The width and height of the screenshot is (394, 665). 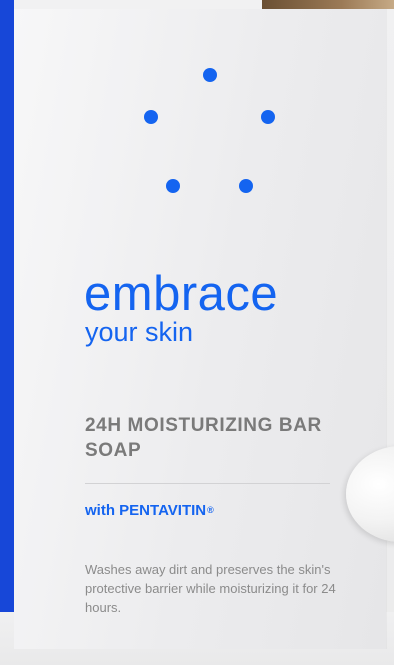 I want to click on subheadline: your skin, so click(x=139, y=332).